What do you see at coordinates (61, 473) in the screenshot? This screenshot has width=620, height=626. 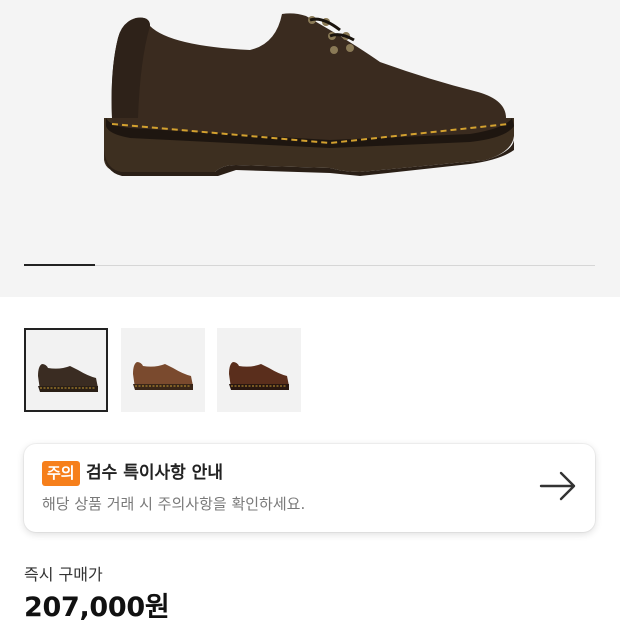 I see `caution-badge: 주의` at bounding box center [61, 473].